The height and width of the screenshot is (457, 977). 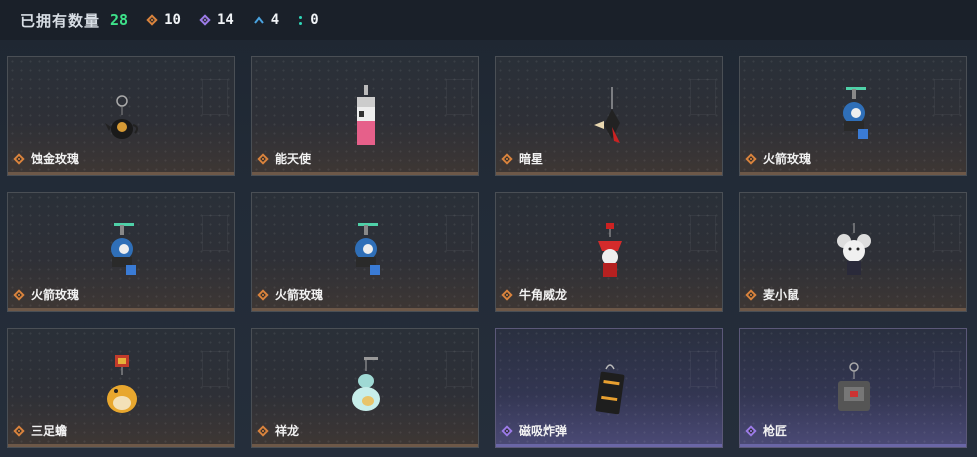 What do you see at coordinates (259, 20) in the screenshot?
I see `blue-chevron-icon` at bounding box center [259, 20].